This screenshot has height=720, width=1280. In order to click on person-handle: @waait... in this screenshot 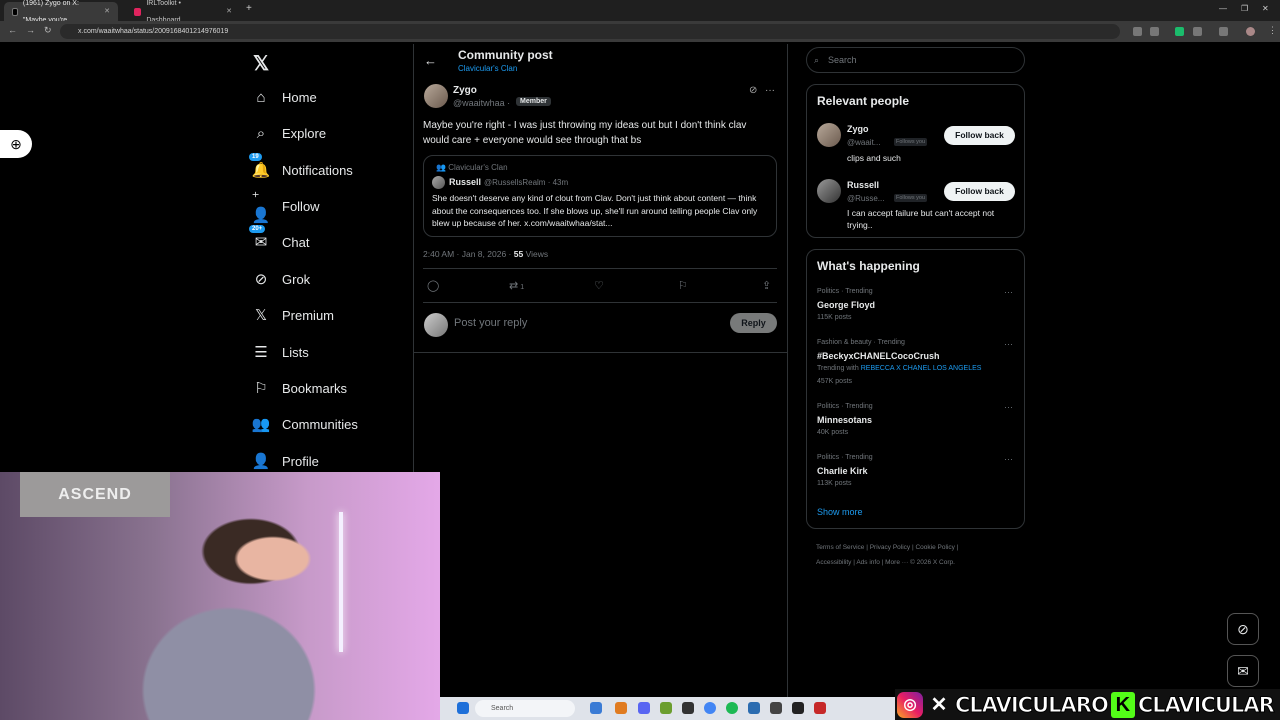, I will do `click(864, 142)`.